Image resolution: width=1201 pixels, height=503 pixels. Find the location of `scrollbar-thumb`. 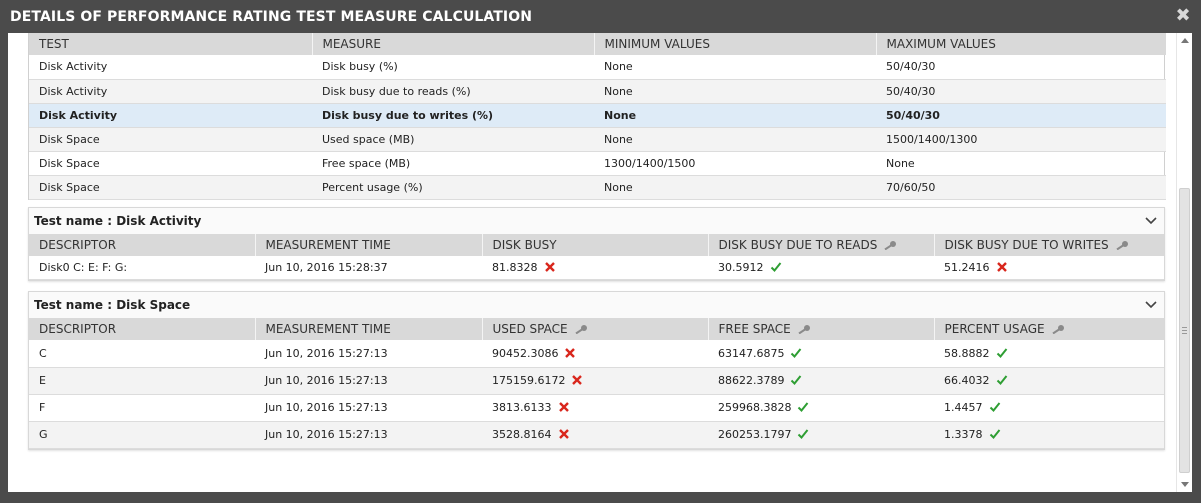

scrollbar-thumb is located at coordinates (1184, 330).